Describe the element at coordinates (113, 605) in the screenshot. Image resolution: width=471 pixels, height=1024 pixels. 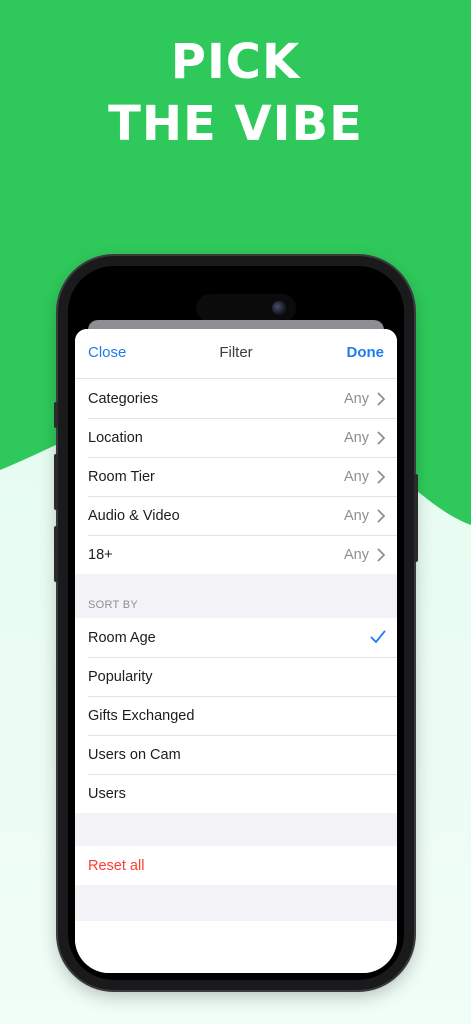
I see `sort-by-header-label: SORT BY` at that location.